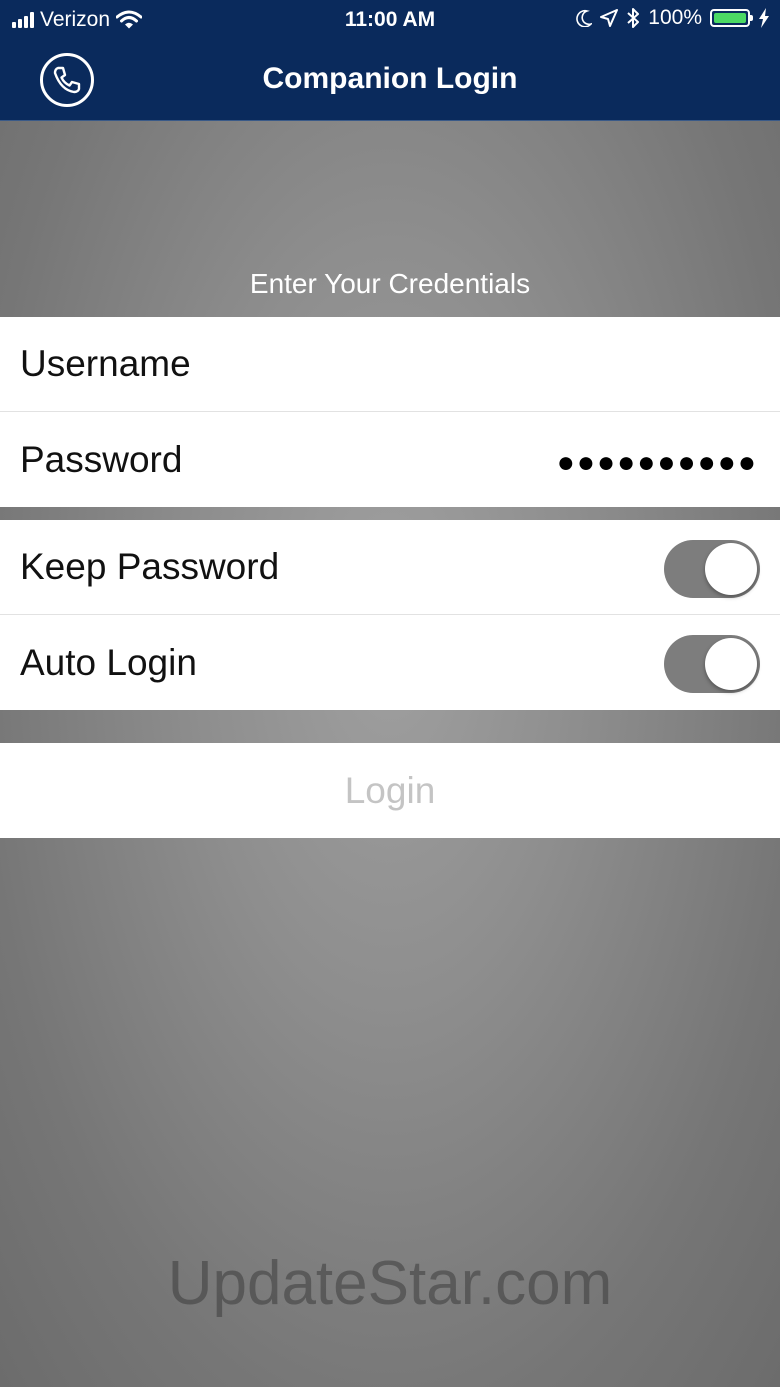 This screenshot has width=780, height=1387. Describe the element at coordinates (584, 18) in the screenshot. I see `moon-icon` at that location.